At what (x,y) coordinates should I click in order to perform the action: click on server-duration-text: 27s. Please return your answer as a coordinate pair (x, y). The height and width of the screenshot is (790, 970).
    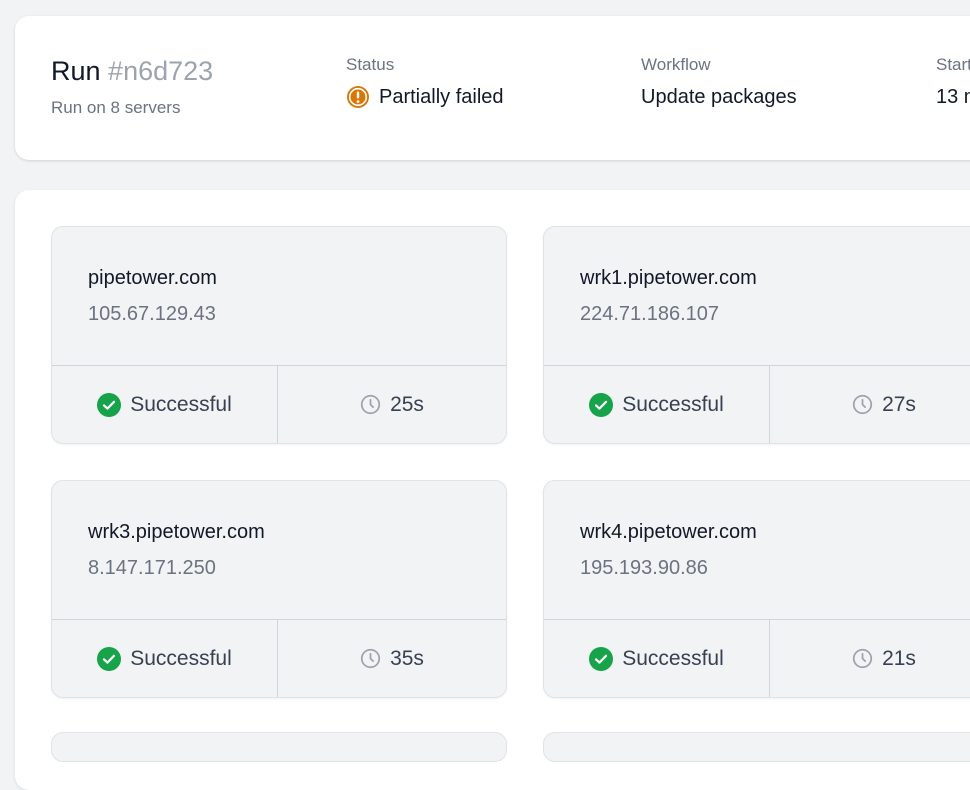
    Looking at the image, I should click on (899, 404).